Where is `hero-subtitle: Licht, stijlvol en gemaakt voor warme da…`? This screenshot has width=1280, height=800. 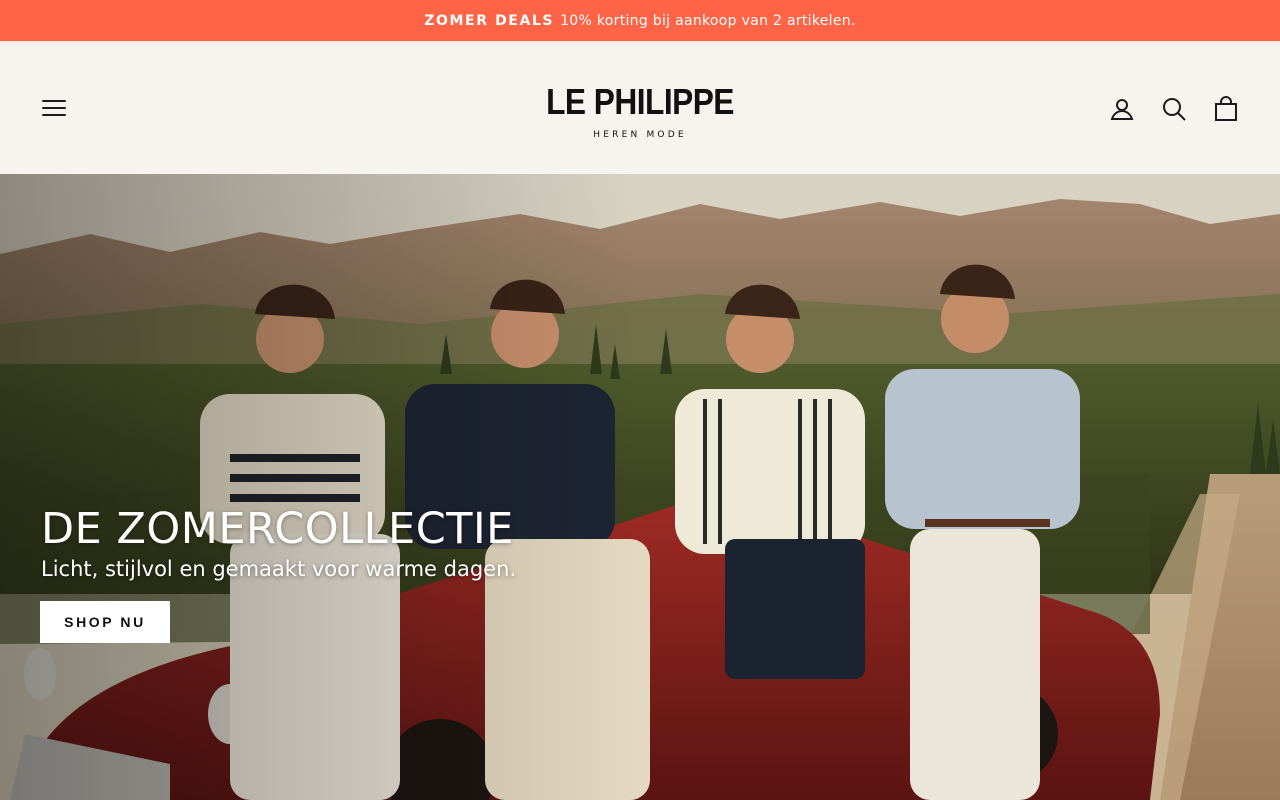 hero-subtitle: Licht, stijlvol en gemaakt voor warme da… is located at coordinates (279, 569).